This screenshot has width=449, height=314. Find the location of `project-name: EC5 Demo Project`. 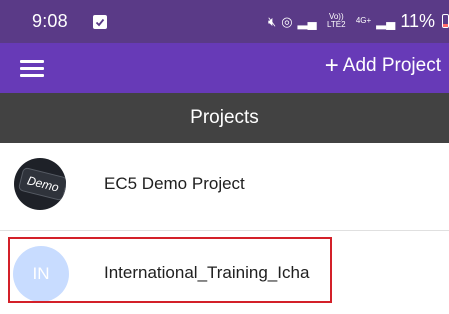

project-name: EC5 Demo Project is located at coordinates (174, 183).